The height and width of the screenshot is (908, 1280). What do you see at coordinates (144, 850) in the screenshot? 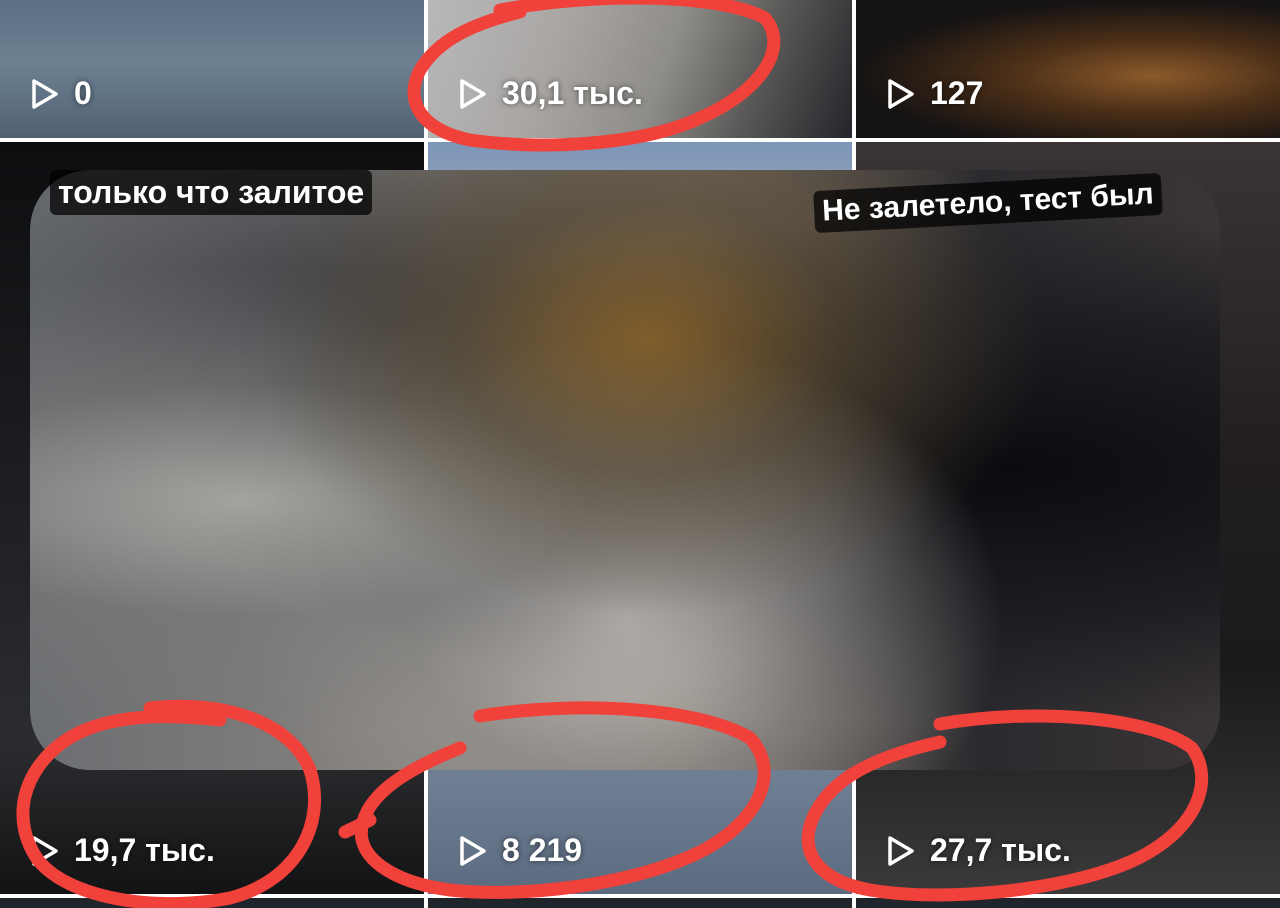
I see `view-count-label: 19,7 тыс.` at bounding box center [144, 850].